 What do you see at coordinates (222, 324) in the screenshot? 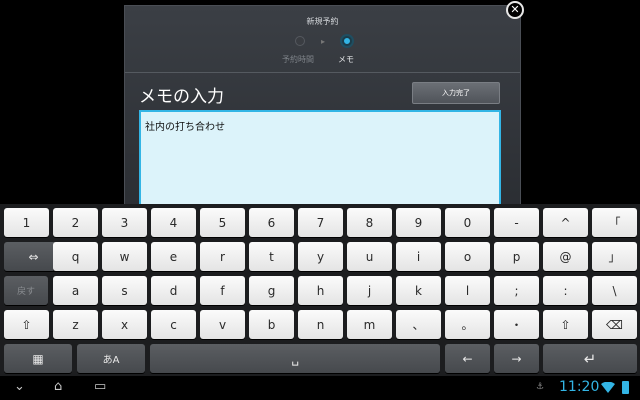
I see `key-v: v` at bounding box center [222, 324].